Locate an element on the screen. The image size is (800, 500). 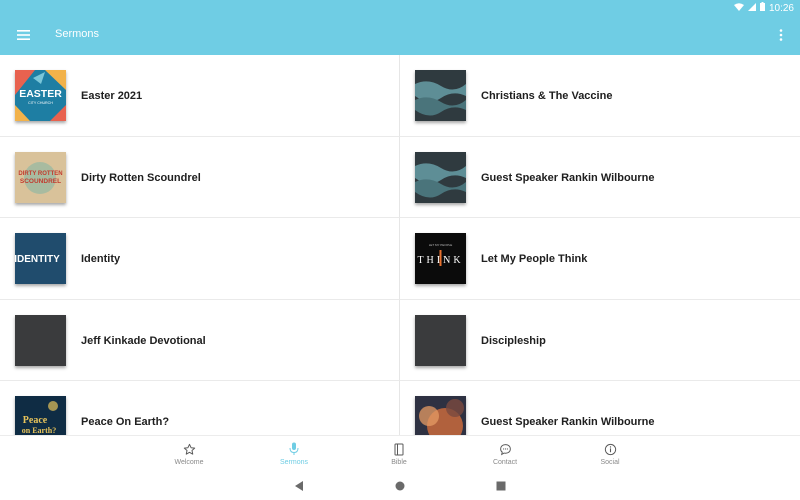
bottom-navigation: Welcome Sermons Bible Contact Social is located at coordinates (400, 452).